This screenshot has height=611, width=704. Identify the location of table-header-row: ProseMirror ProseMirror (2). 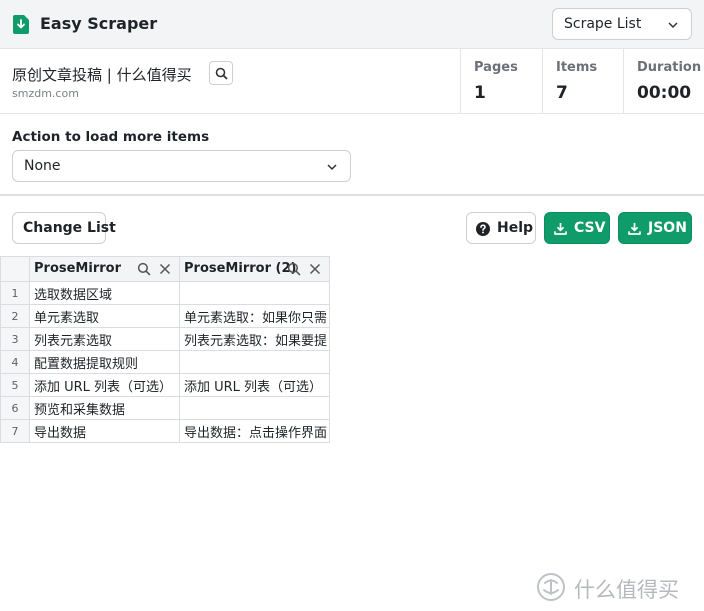
(165, 269).